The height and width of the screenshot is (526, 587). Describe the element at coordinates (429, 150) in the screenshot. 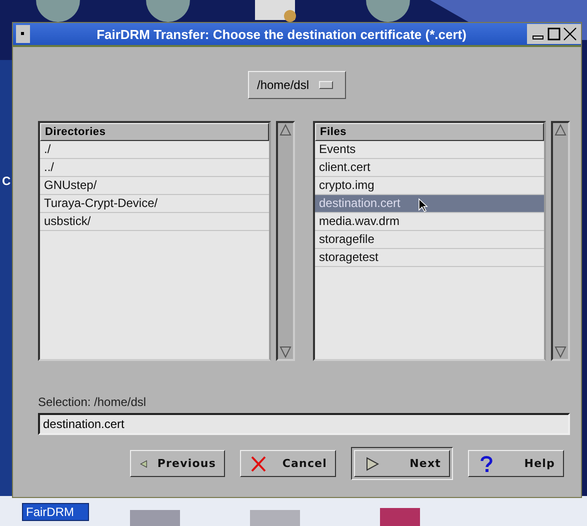

I see `list-item: Events` at that location.